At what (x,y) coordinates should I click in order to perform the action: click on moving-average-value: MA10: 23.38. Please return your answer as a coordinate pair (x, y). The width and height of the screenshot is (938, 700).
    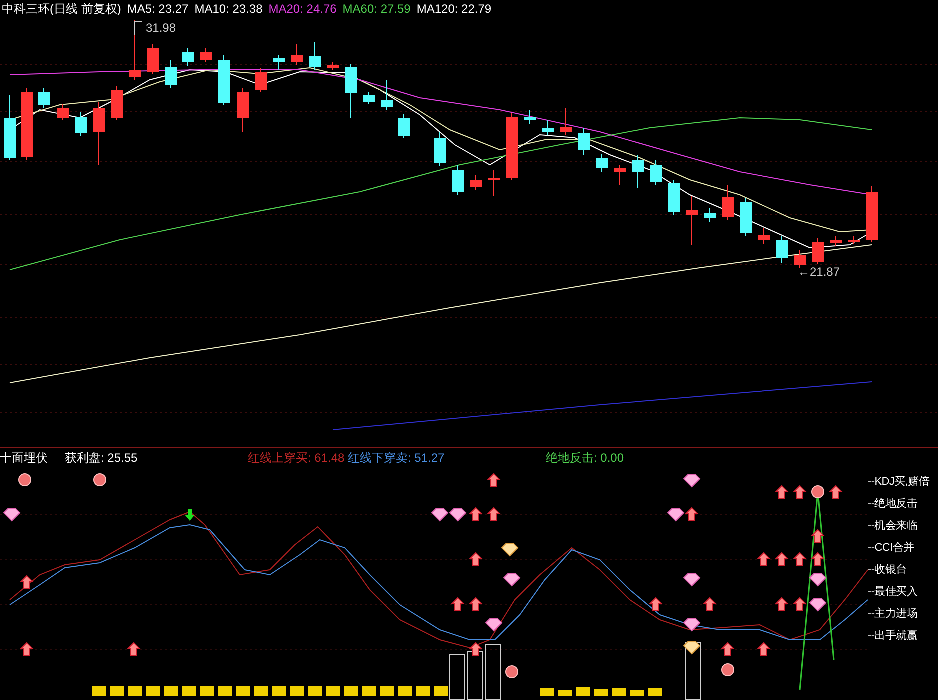
    Looking at the image, I should click on (228, 9).